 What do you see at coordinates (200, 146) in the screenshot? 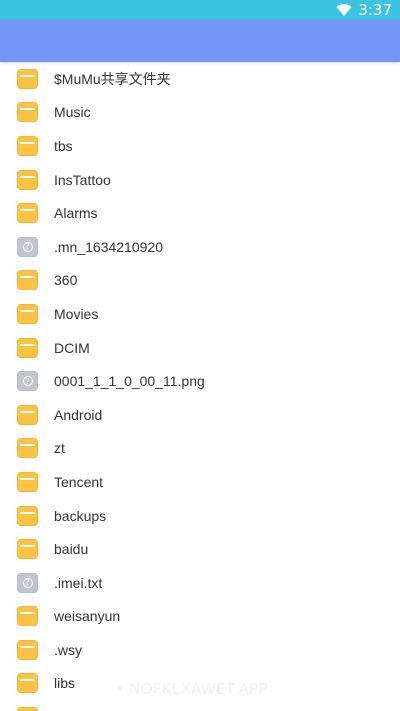
I see `list-item: tbs` at bounding box center [200, 146].